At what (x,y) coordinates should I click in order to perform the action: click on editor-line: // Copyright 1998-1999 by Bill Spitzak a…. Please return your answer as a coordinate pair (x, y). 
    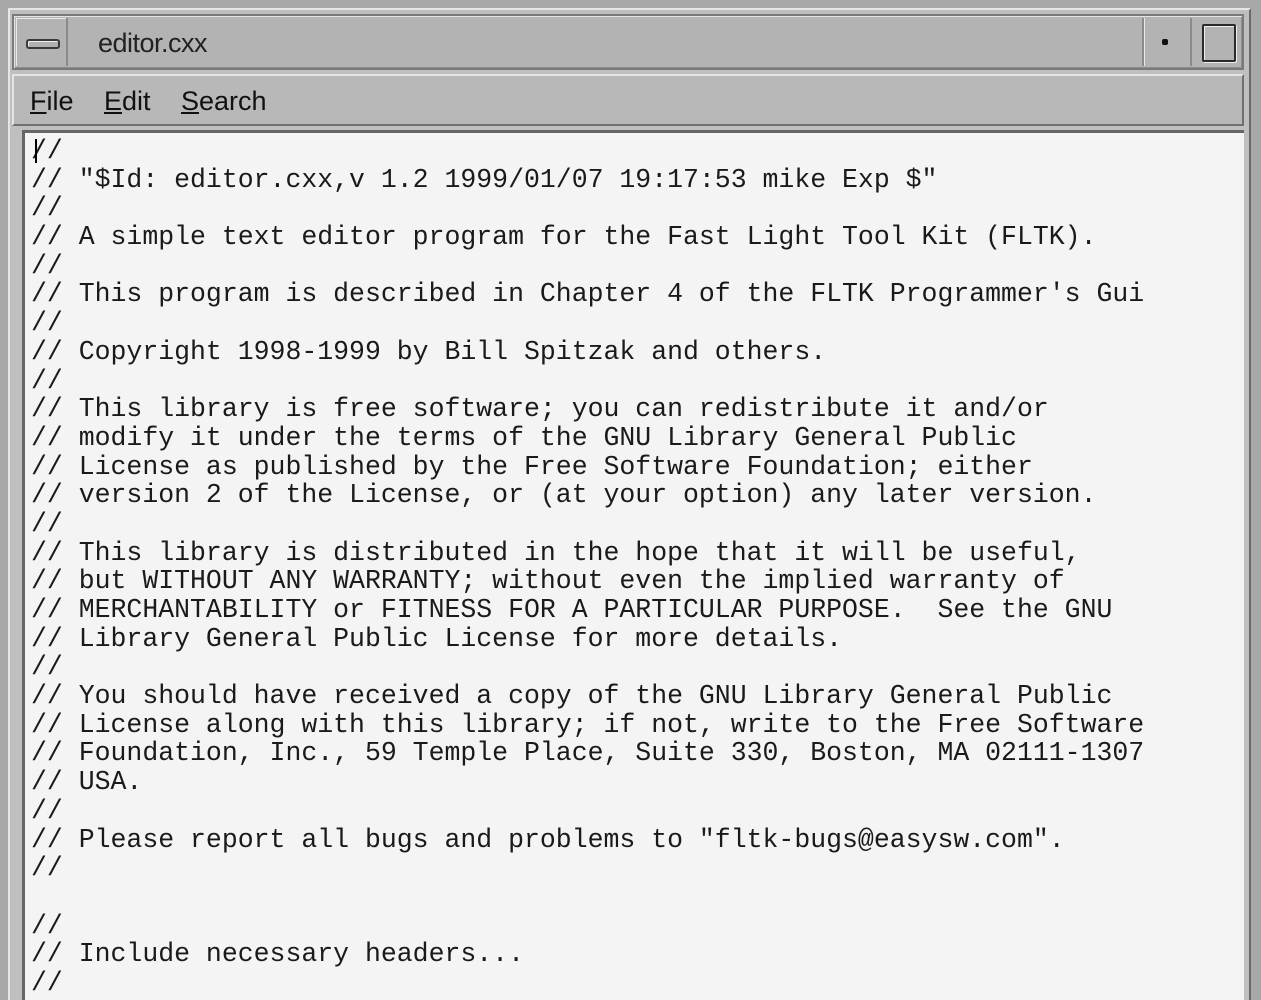
    Looking at the image, I should click on (587, 352).